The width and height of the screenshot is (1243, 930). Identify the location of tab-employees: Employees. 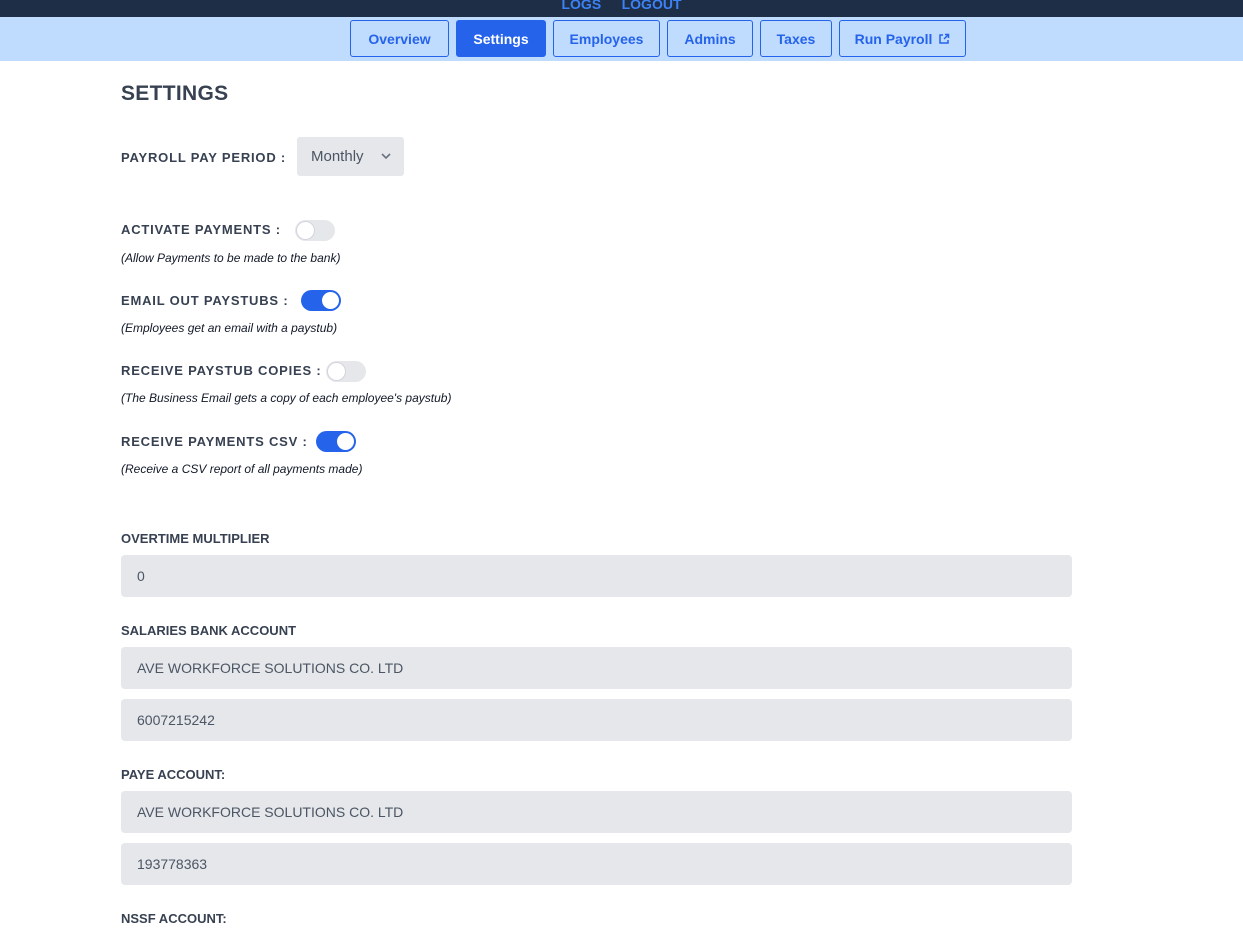
(606, 38).